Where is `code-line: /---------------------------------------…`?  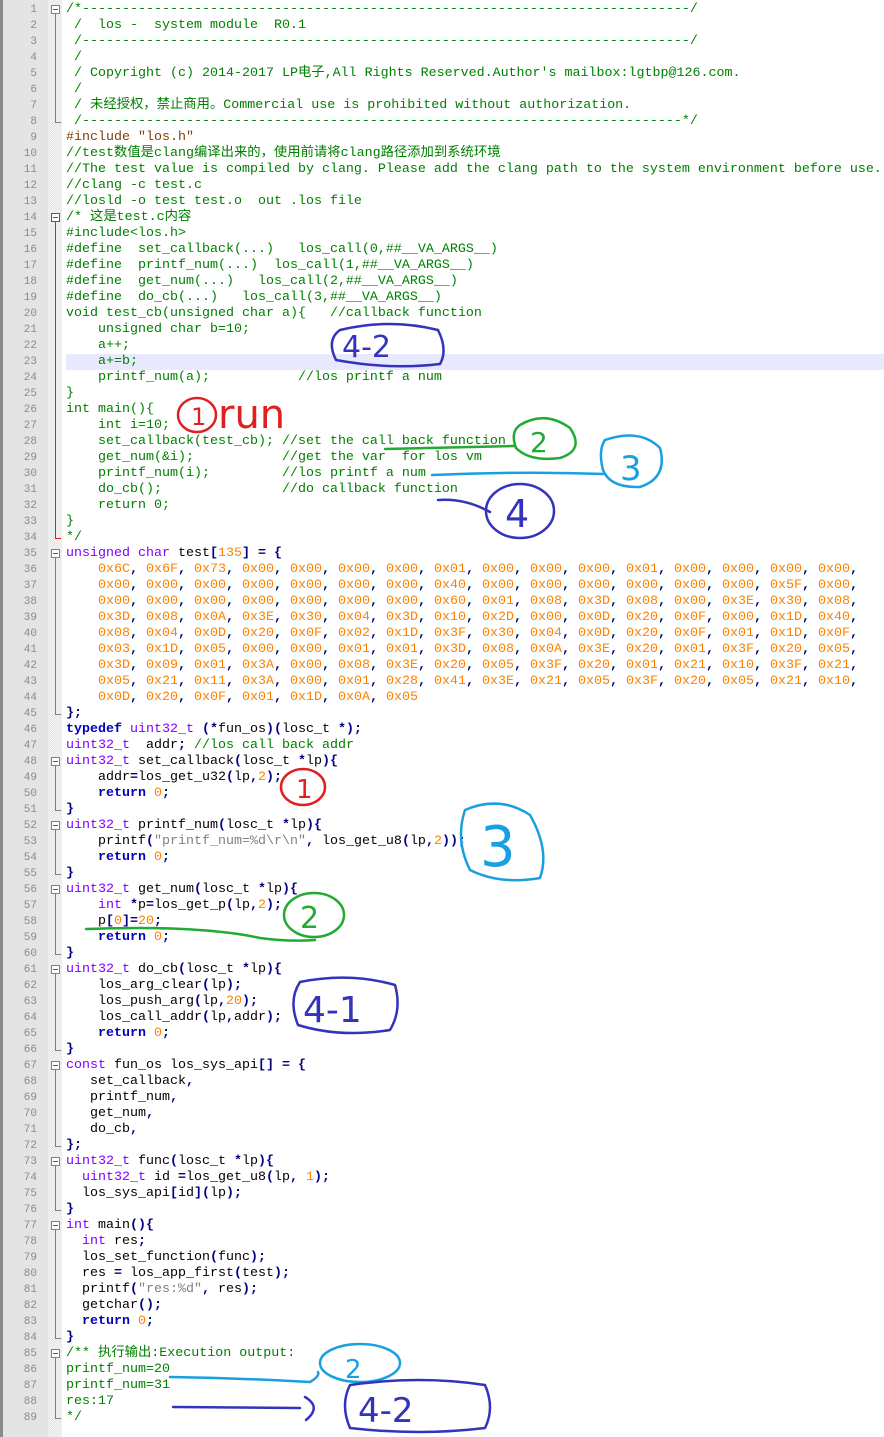 code-line: /---------------------------------------… is located at coordinates (475, 42).